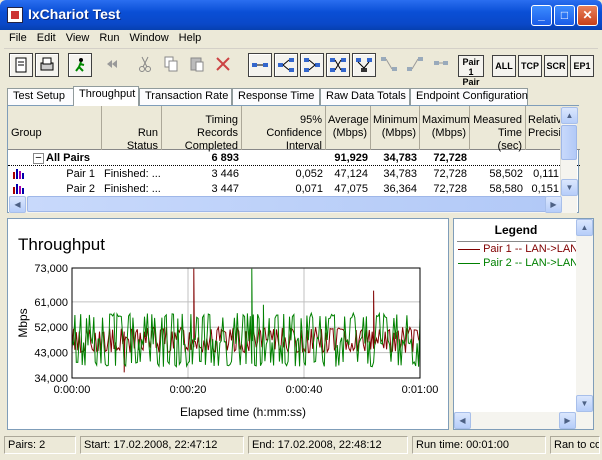 Image resolution: width=602 pixels, height=460 pixels. Describe the element at coordinates (146, 65) in the screenshot. I see `cut-icon` at that location.